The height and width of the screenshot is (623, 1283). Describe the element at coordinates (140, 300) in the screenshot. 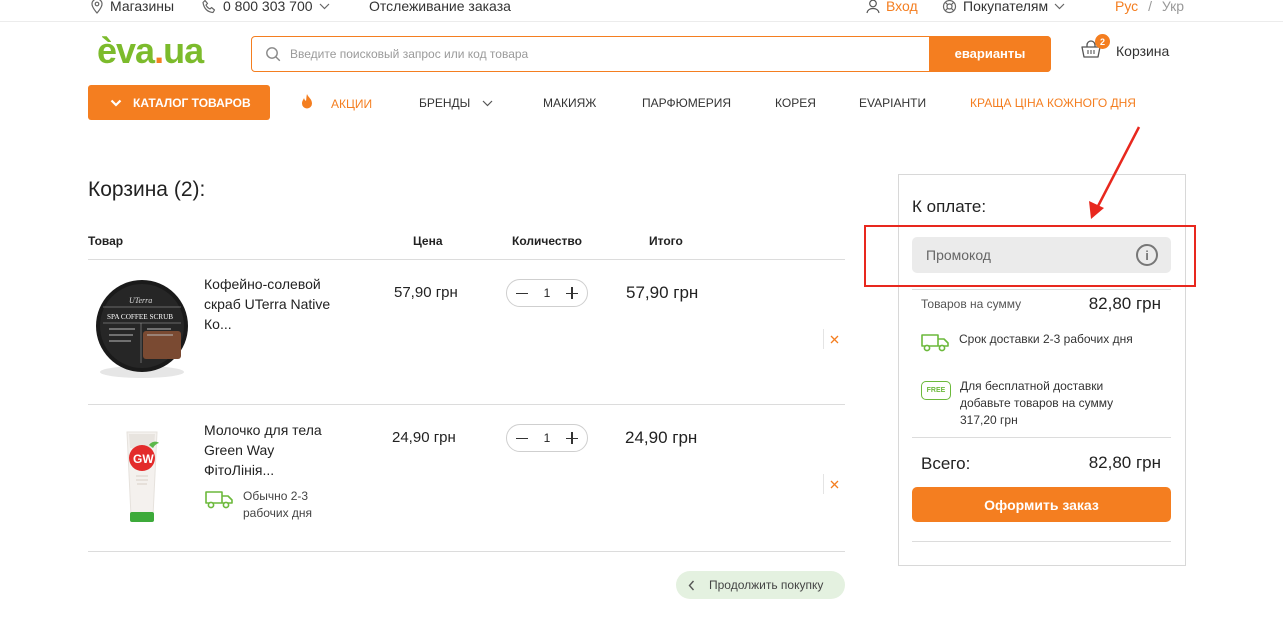

I see `product-image-brand: UTerra` at that location.